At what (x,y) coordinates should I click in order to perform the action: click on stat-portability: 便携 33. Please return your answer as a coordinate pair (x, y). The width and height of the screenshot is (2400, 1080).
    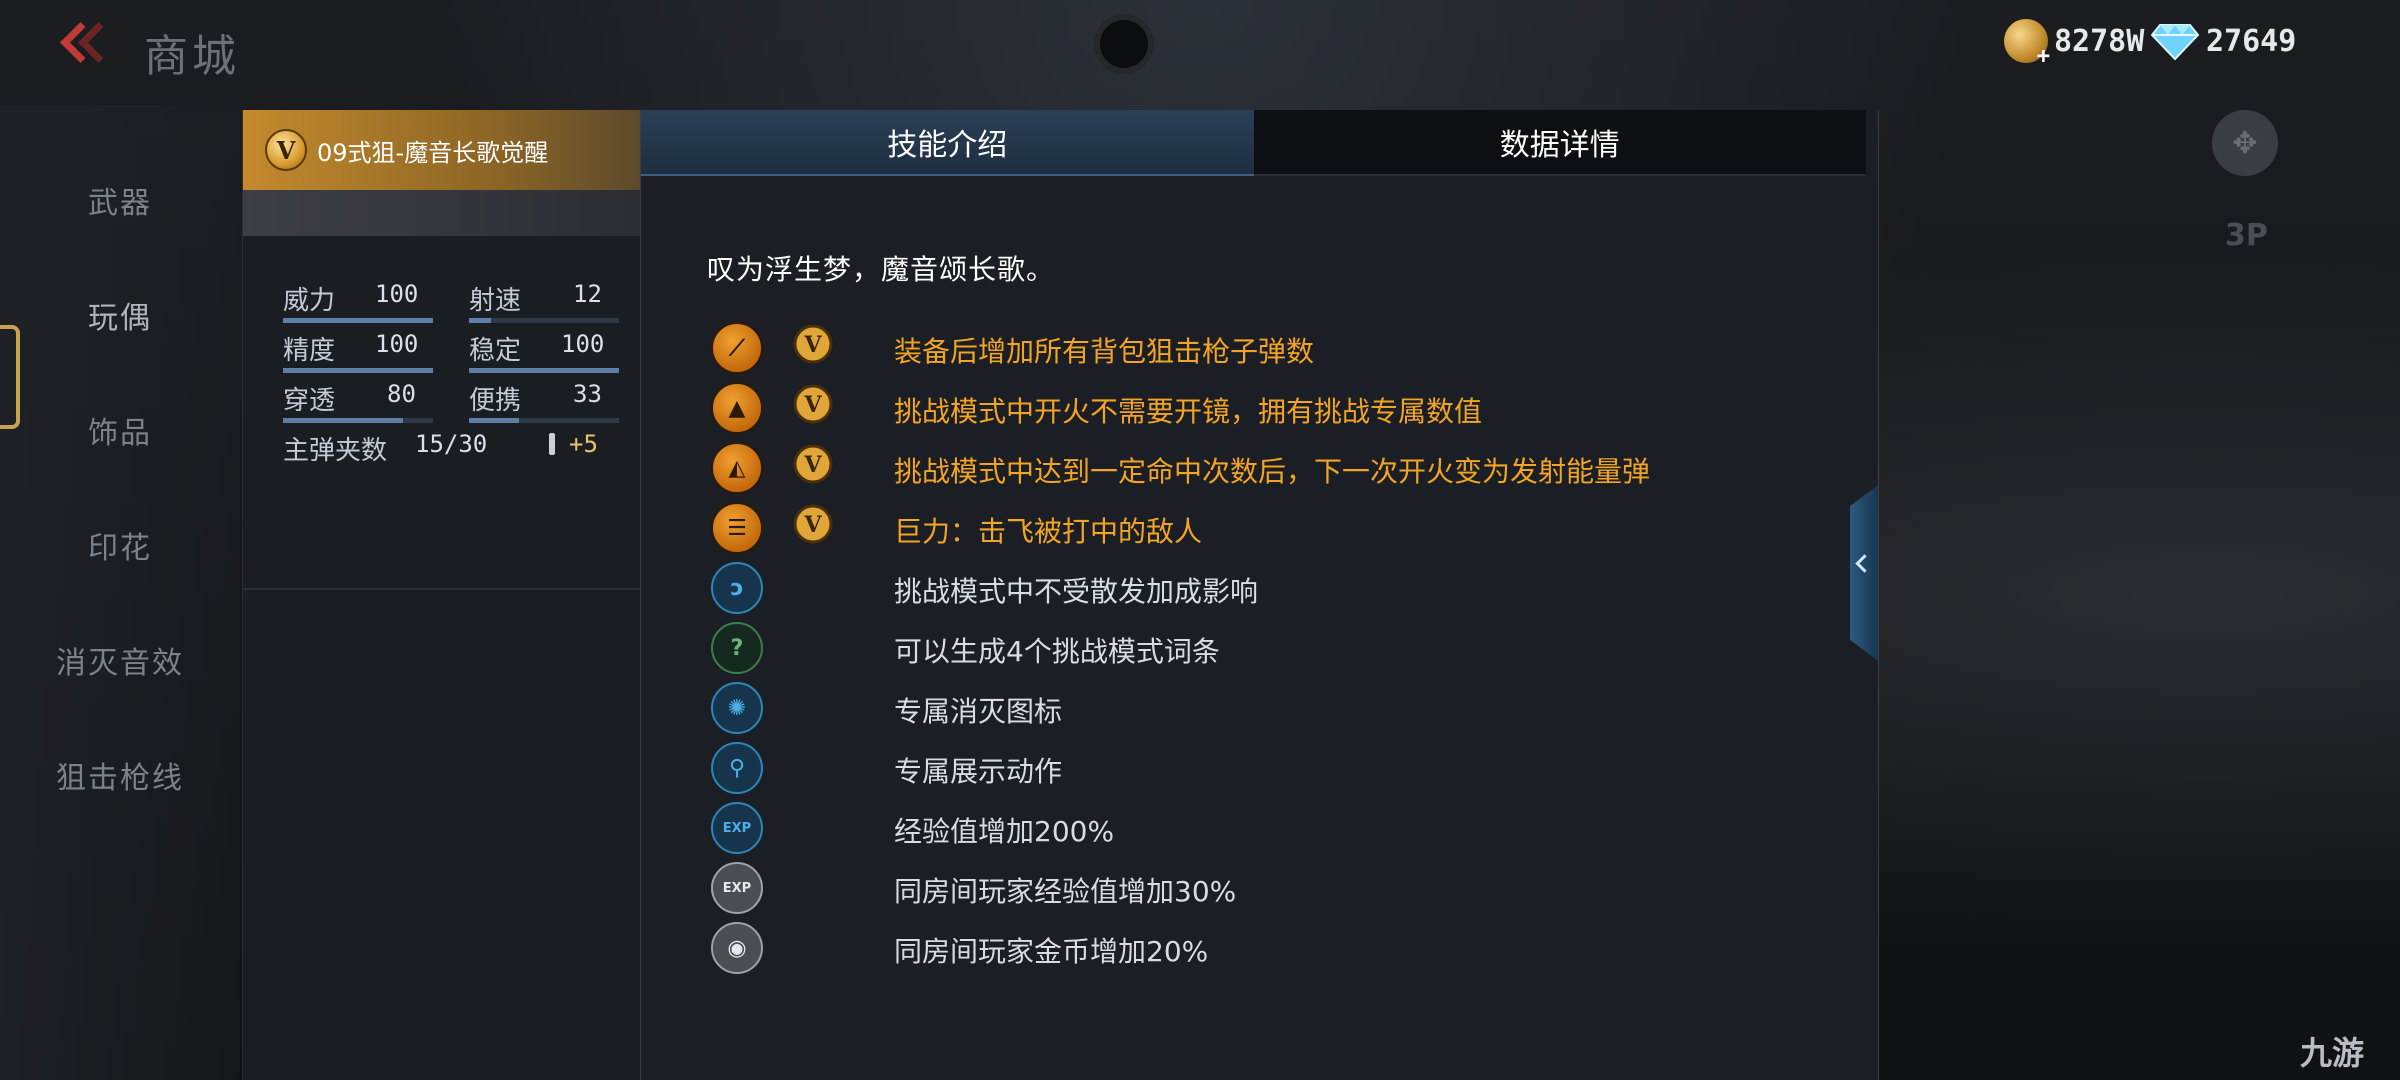
    Looking at the image, I should click on (535, 398).